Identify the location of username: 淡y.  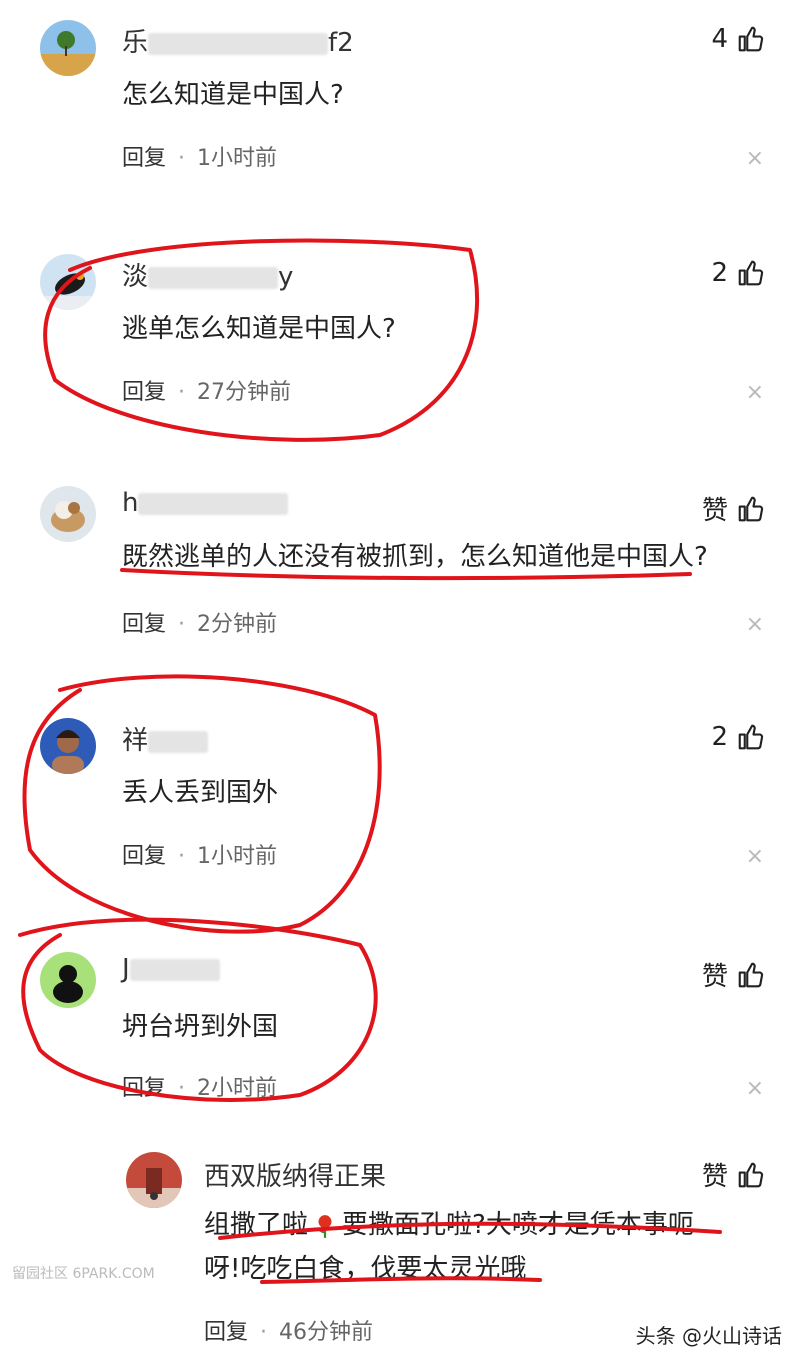
(207, 274).